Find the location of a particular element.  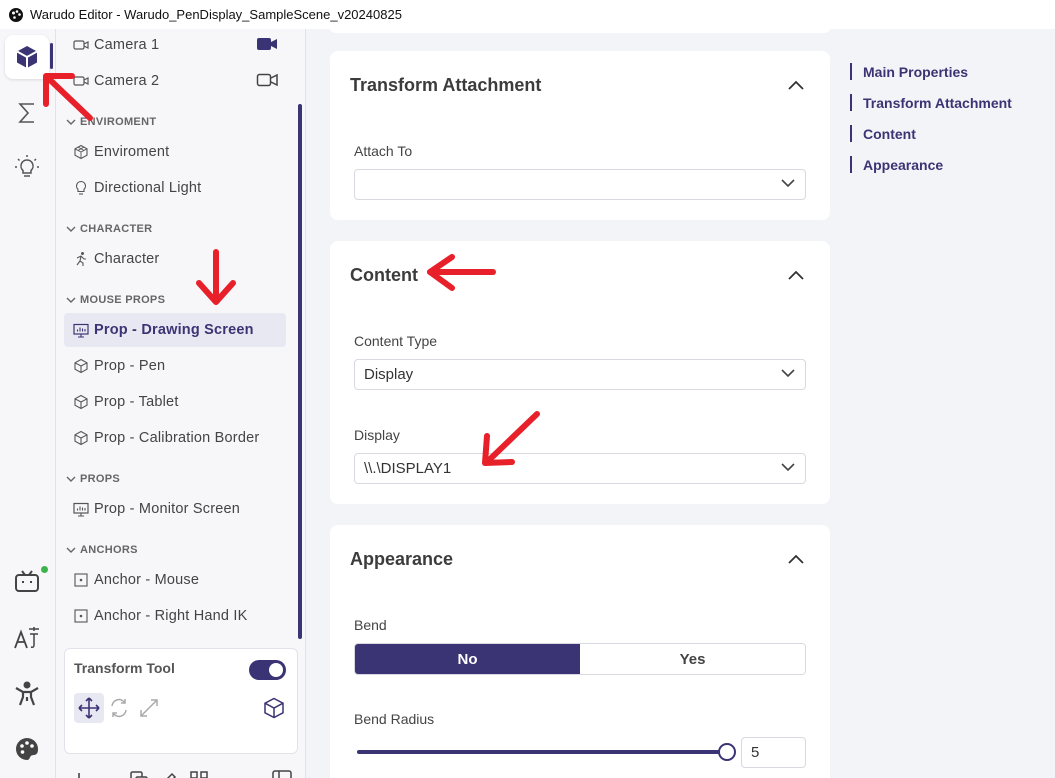

move-arrows-icon is located at coordinates (89, 708).